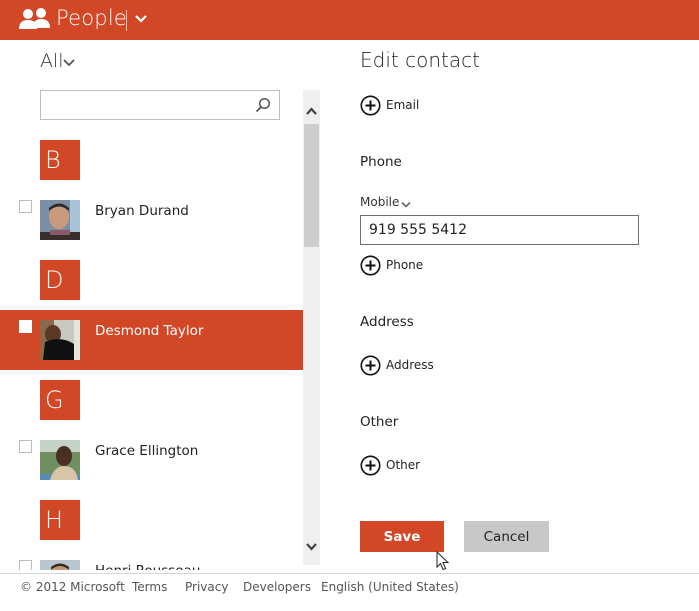 This screenshot has height=611, width=699. Describe the element at coordinates (379, 202) in the screenshot. I see `phone-type-dropdown: Mobile` at that location.